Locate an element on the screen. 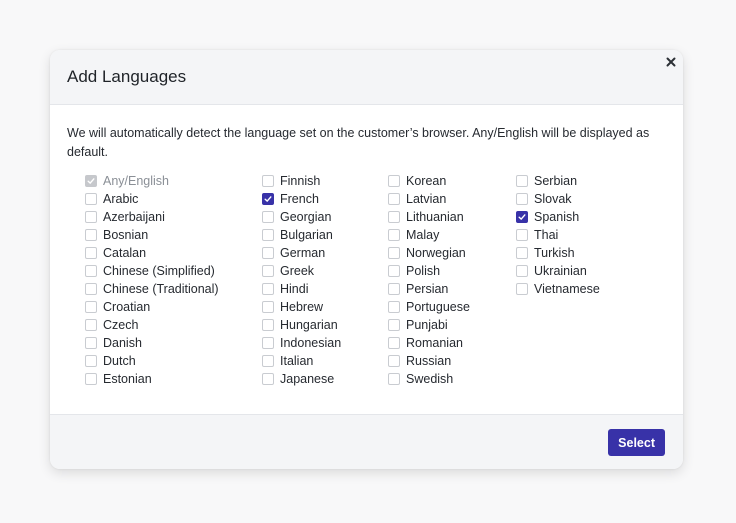  language-option: Indonesian is located at coordinates (325, 343).